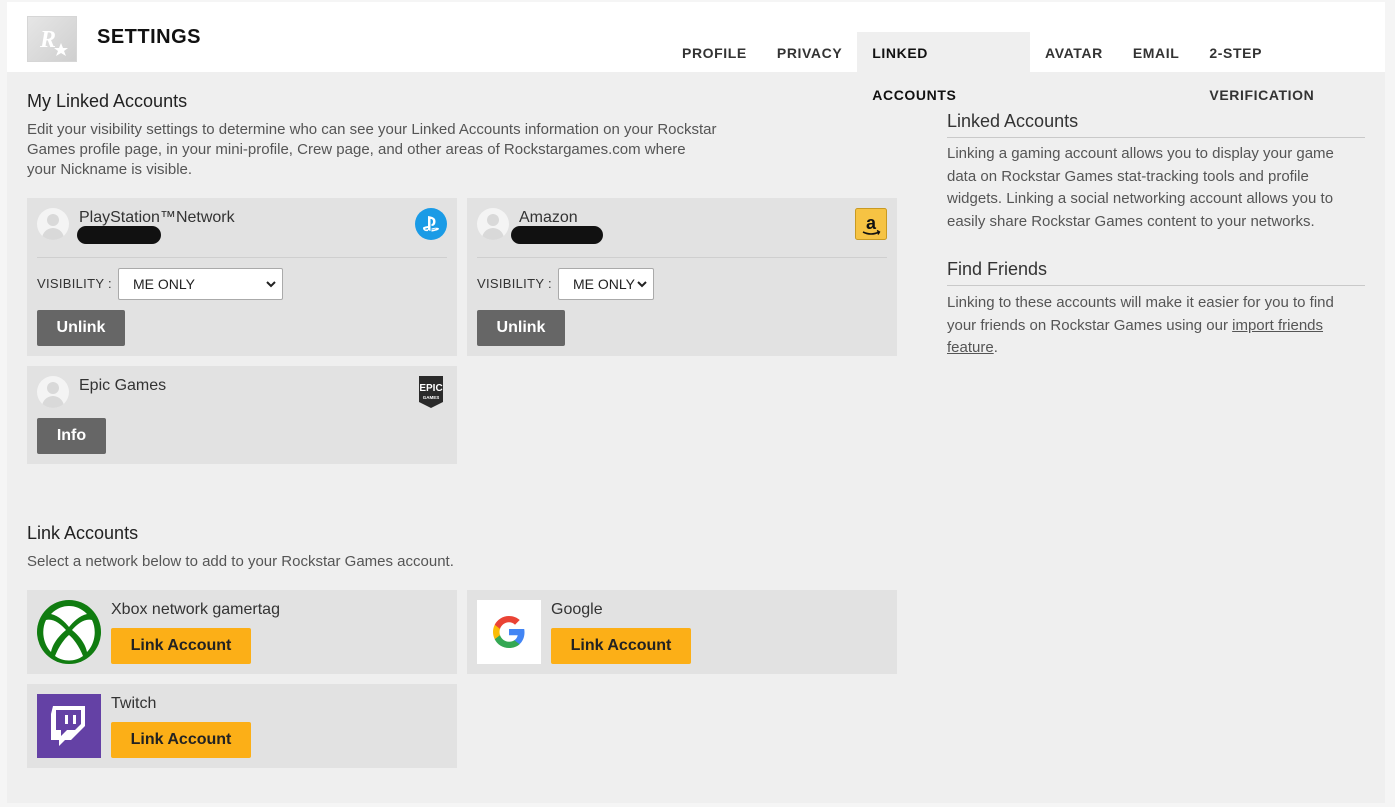 This screenshot has height=807, width=1395. What do you see at coordinates (157, 217) in the screenshot?
I see `network-name: PlayStation™Network` at bounding box center [157, 217].